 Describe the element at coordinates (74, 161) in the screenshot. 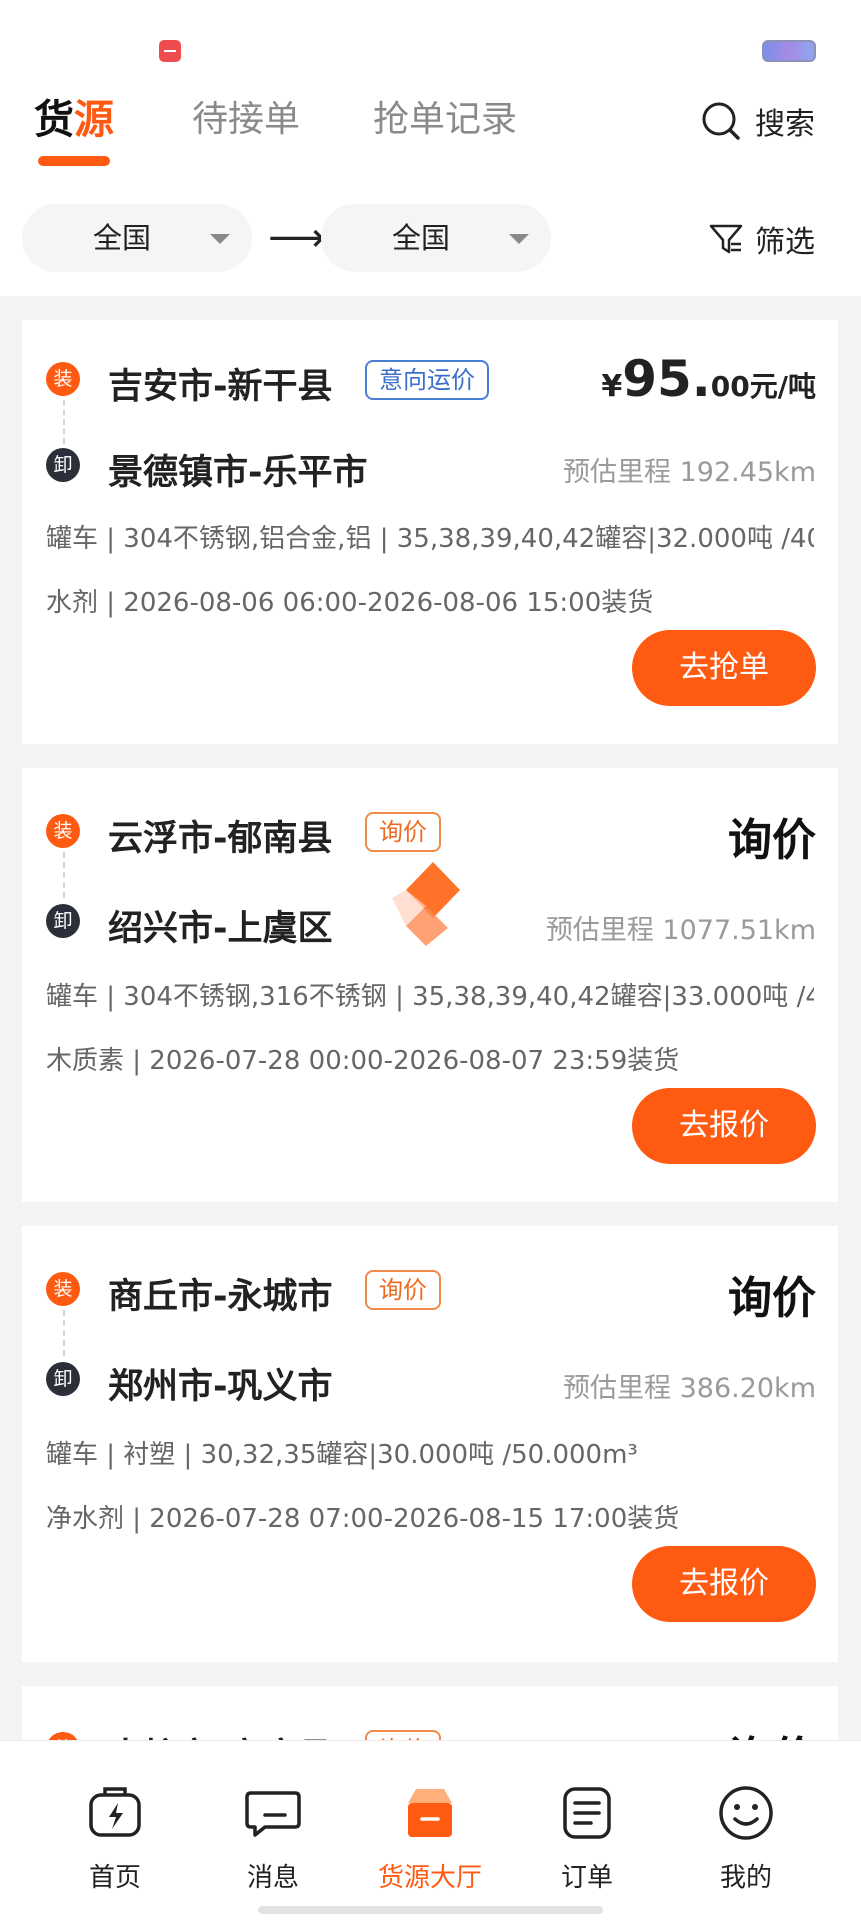

I see `tab-underline` at that location.